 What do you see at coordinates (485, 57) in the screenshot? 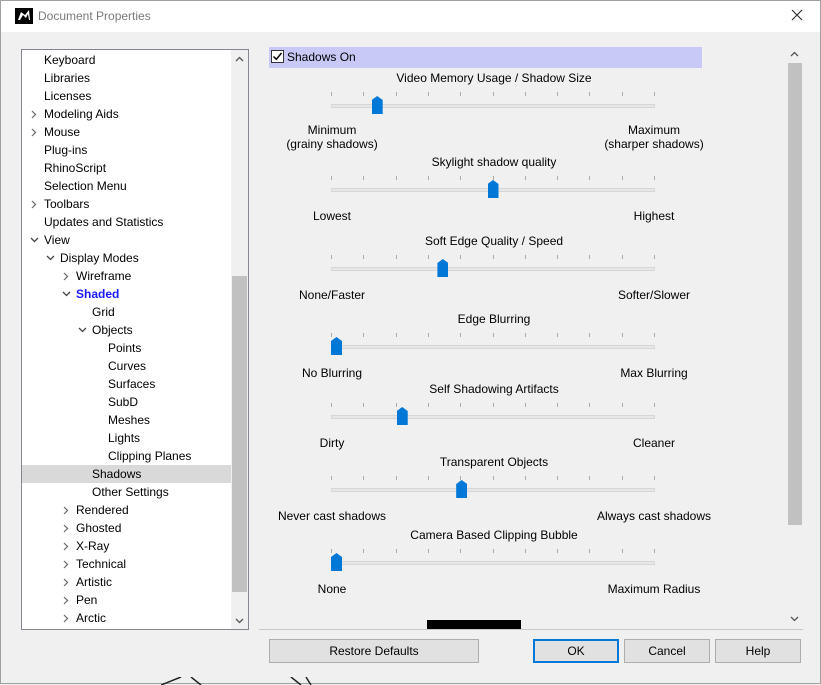
I see `shadows-on-row: Shadows On` at bounding box center [485, 57].